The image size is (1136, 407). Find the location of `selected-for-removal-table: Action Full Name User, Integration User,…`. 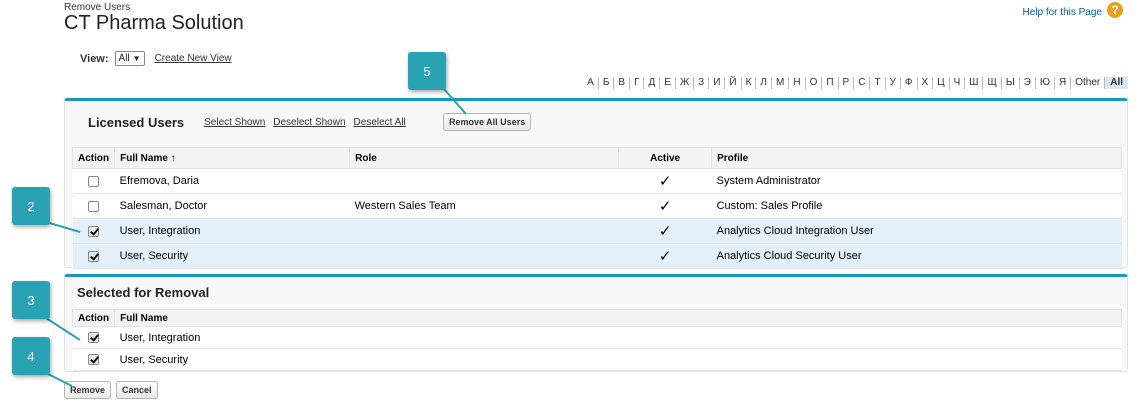

selected-for-removal-table: Action Full Name User, Integration User,… is located at coordinates (596, 340).